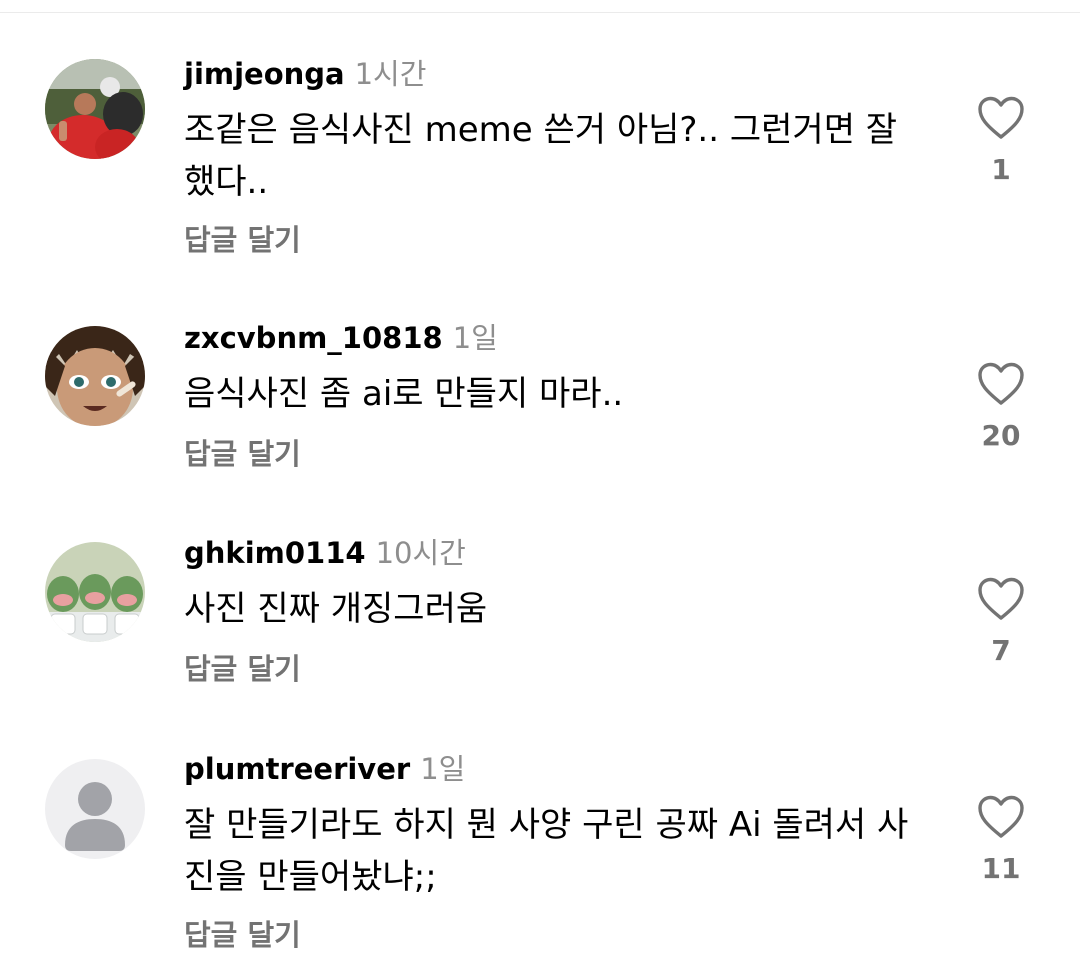 The height and width of the screenshot is (953, 1080). Describe the element at coordinates (336, 609) in the screenshot. I see `comment-text: 사진 진짜 개징그러움` at that location.